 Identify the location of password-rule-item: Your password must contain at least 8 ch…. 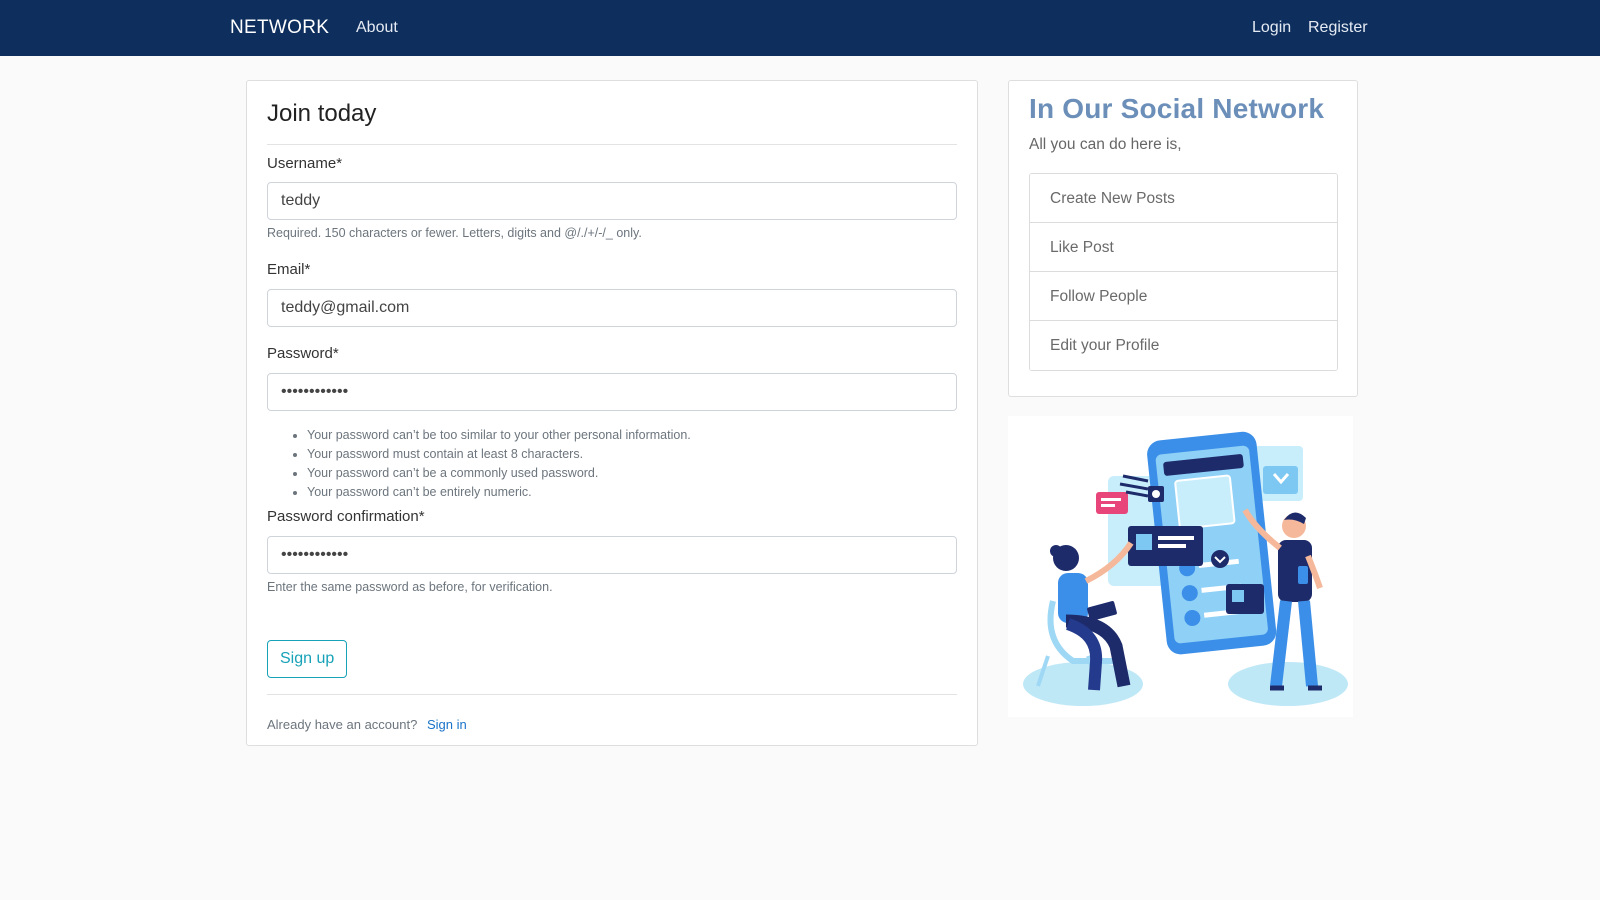
(499, 454).